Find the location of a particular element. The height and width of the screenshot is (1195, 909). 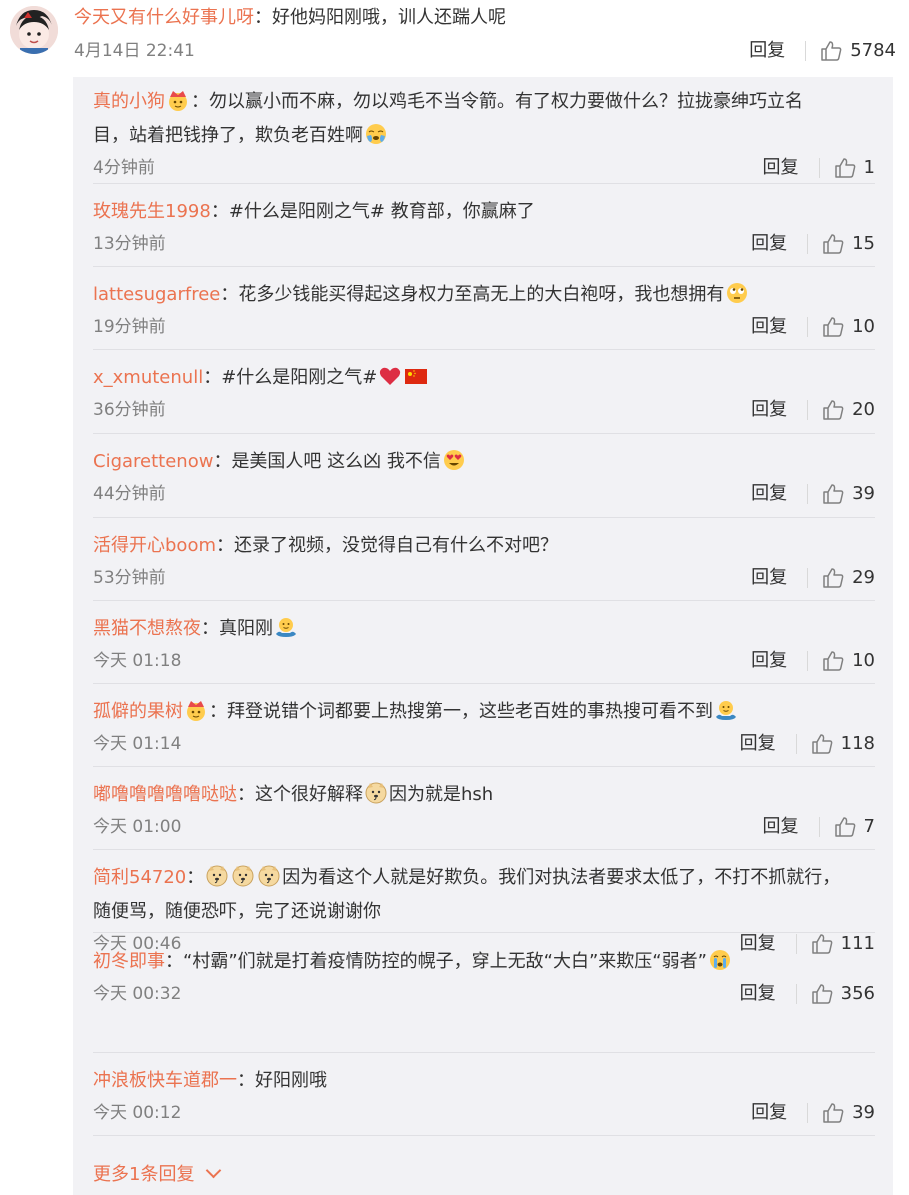

reply-content: 嘟噜噜噜噜噜哒哒：这个很好解释 因为就是hsh is located at coordinates (484, 795).